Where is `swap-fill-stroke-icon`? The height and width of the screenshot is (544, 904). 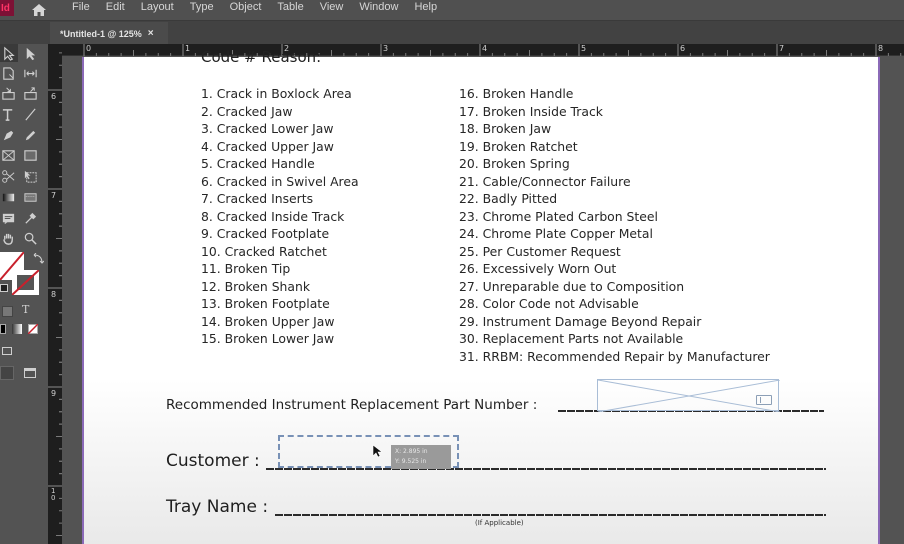 swap-fill-stroke-icon is located at coordinates (38, 258).